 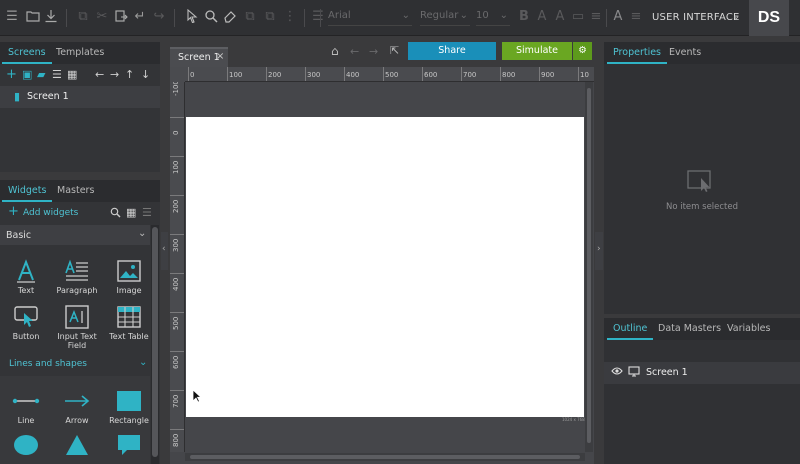 What do you see at coordinates (537, 51) in the screenshot?
I see `simulate-button: Simulate` at bounding box center [537, 51].